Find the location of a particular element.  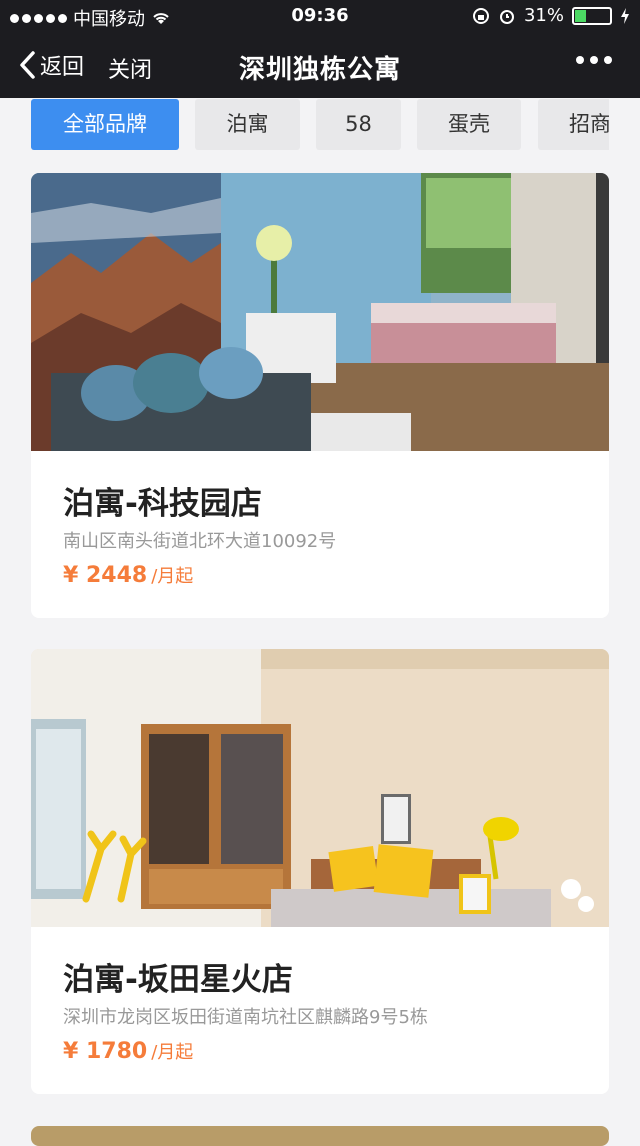

price-value: ¥ 1780 is located at coordinates (105, 1051).